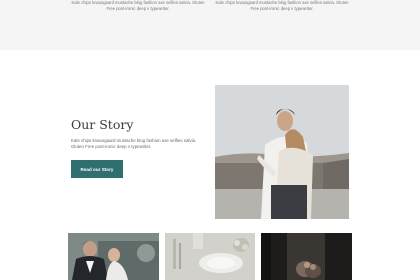  I want to click on couple-by-vintage-car-photo, so click(113, 256).